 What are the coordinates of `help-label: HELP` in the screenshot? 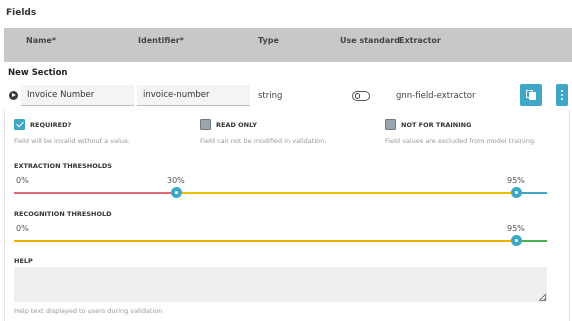 It's located at (23, 261).